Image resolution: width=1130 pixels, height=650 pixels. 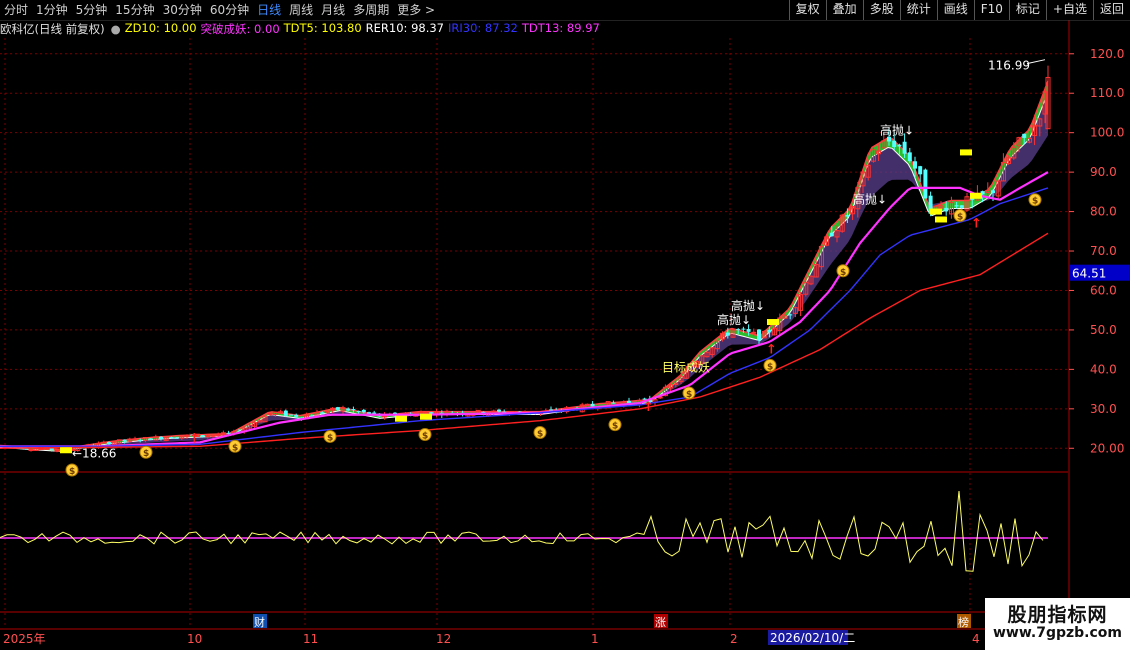 What do you see at coordinates (16, 10) in the screenshot?
I see `period-tab-0: 分时` at bounding box center [16, 10].